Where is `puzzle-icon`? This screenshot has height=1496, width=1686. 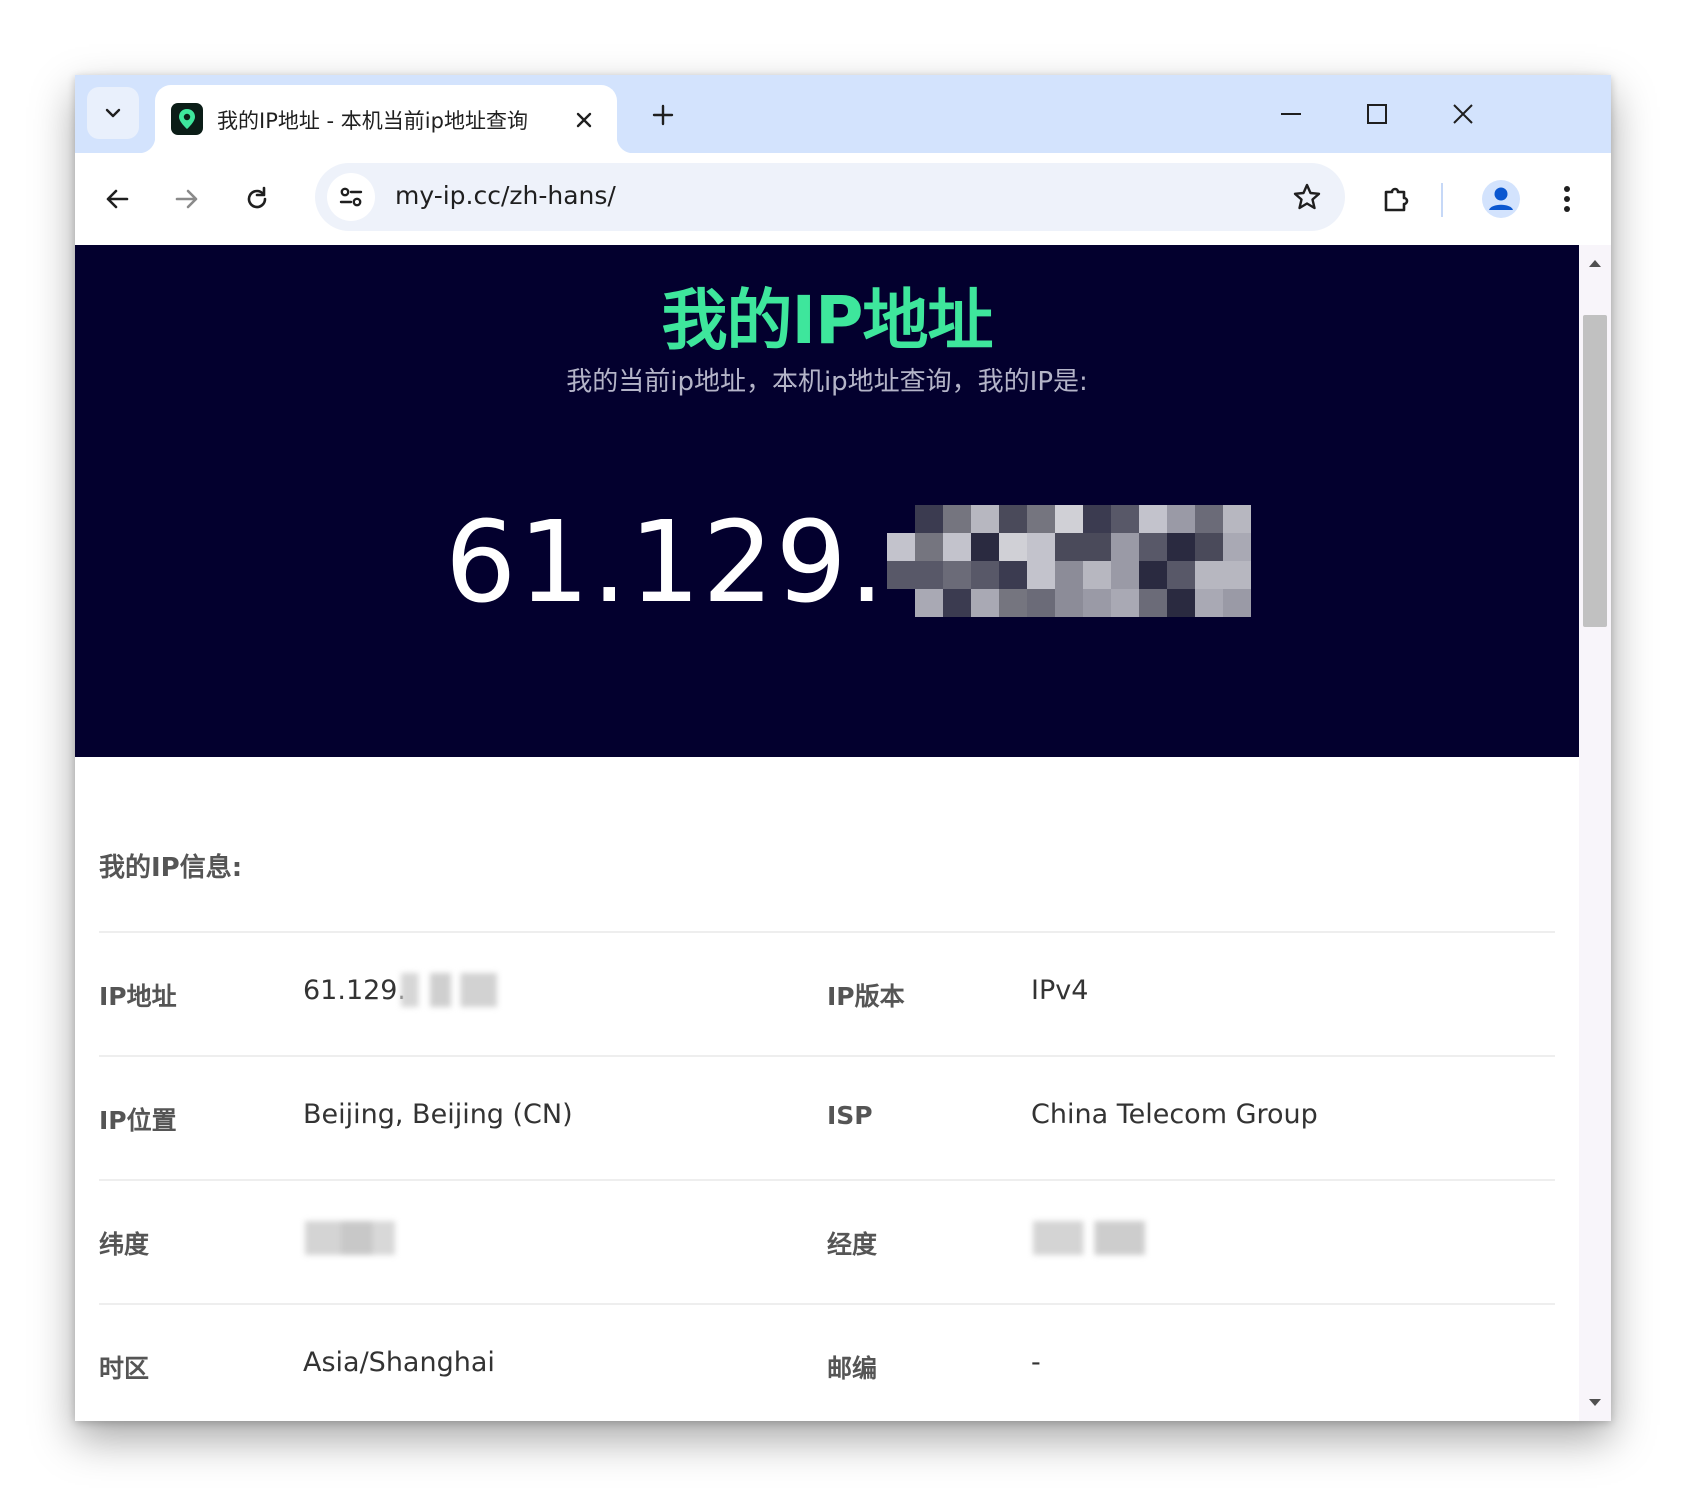
puzzle-icon is located at coordinates (1396, 199).